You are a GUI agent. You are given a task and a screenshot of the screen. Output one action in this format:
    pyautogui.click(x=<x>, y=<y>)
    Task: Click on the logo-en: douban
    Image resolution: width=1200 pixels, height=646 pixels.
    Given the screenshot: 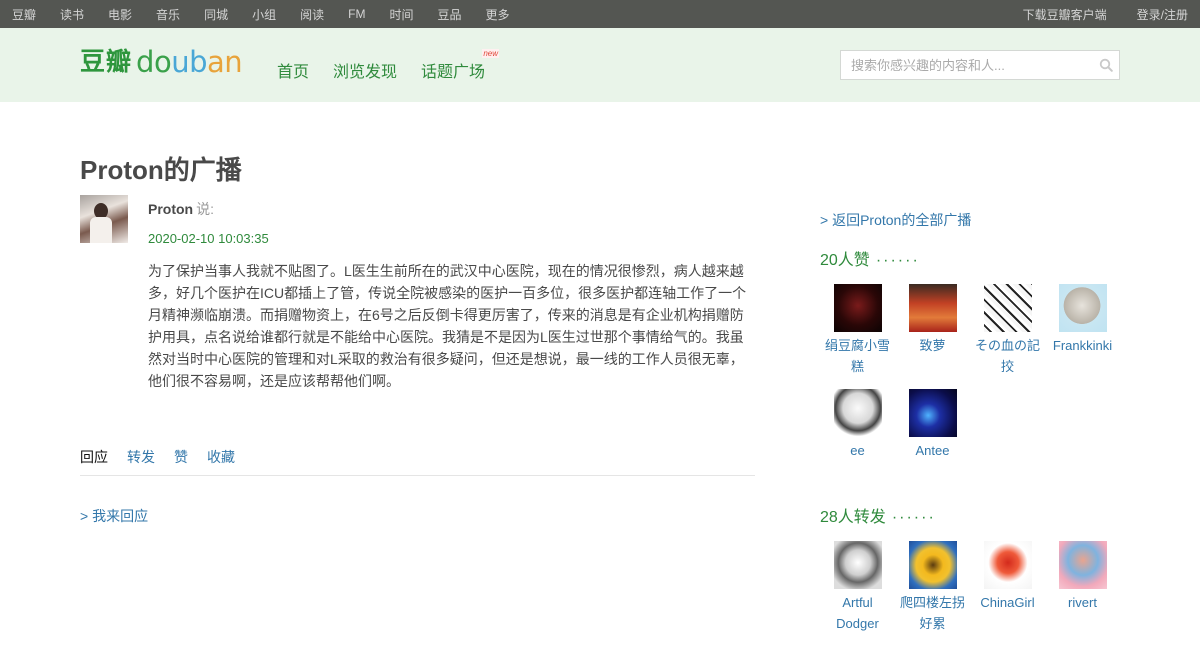 What is the action you would take?
    pyautogui.click(x=189, y=62)
    